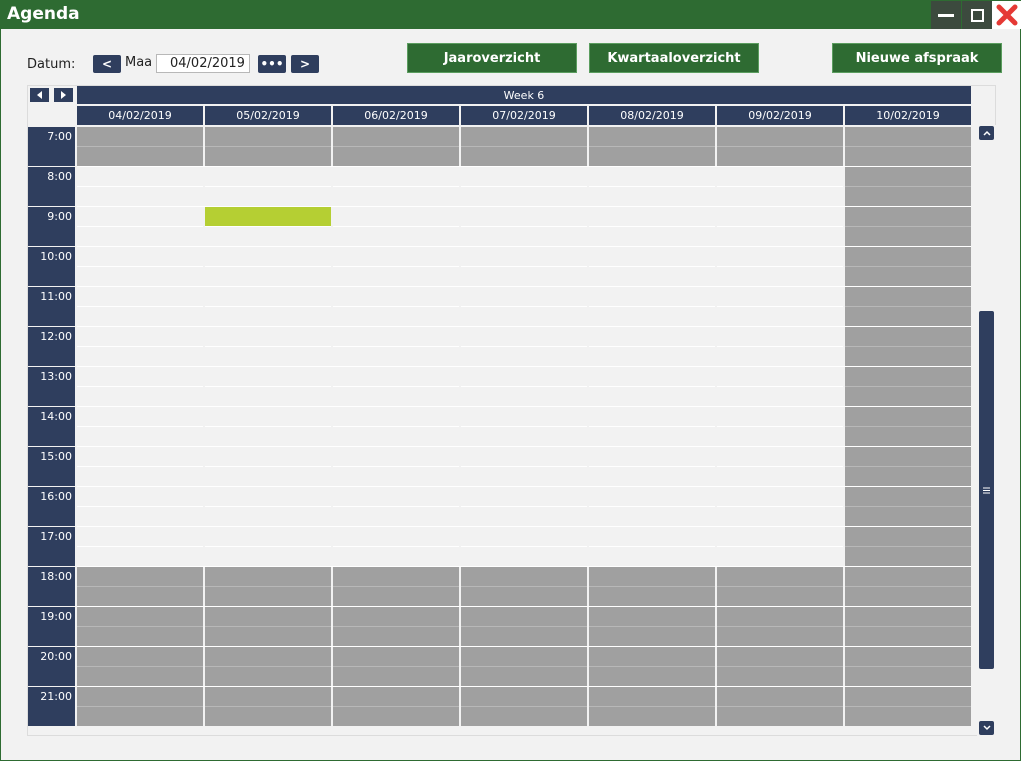  What do you see at coordinates (203, 63) in the screenshot?
I see `date-input: 04/02/2019` at bounding box center [203, 63].